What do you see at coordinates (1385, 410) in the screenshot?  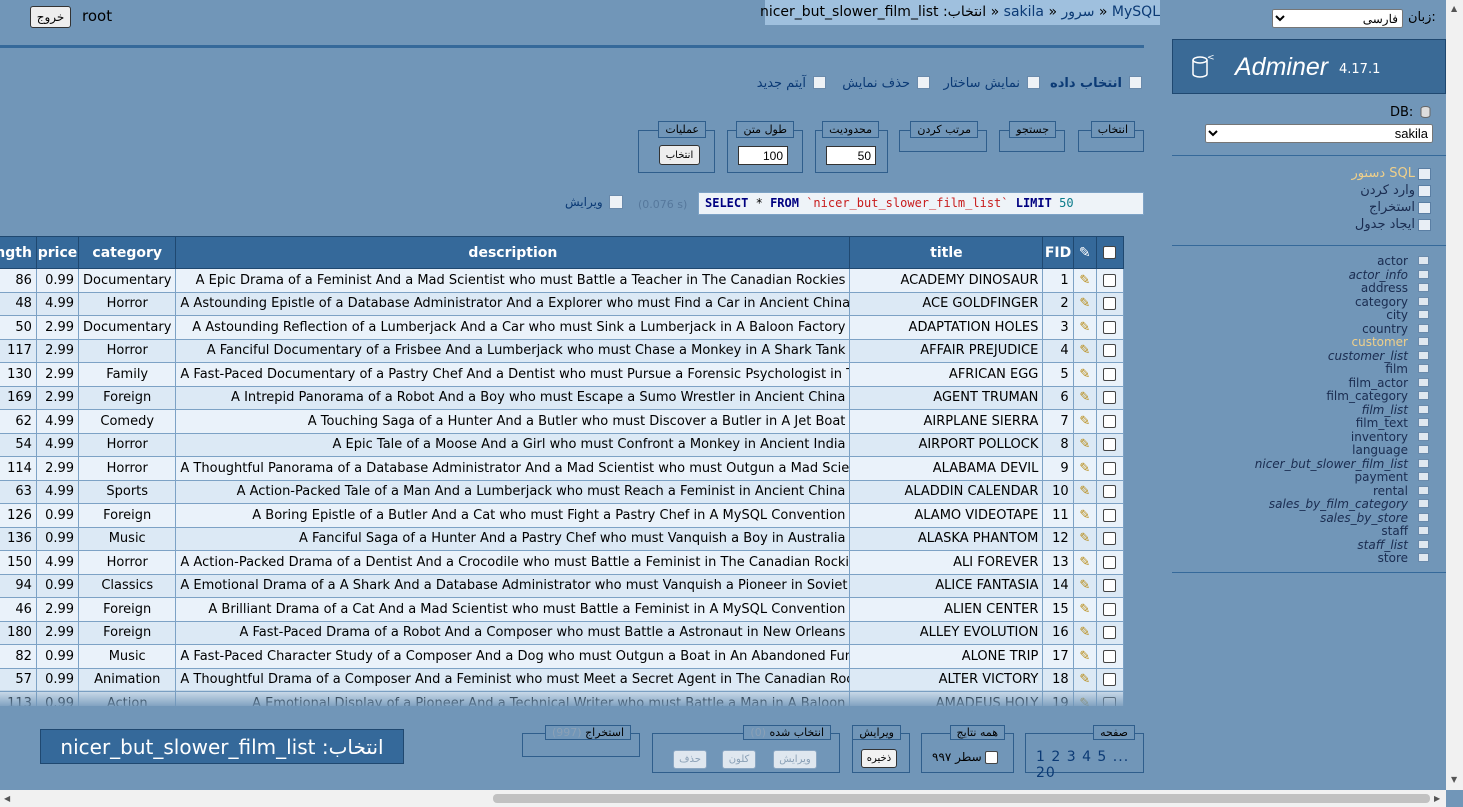 I see `sidebar-table-link: film_list` at bounding box center [1385, 410].